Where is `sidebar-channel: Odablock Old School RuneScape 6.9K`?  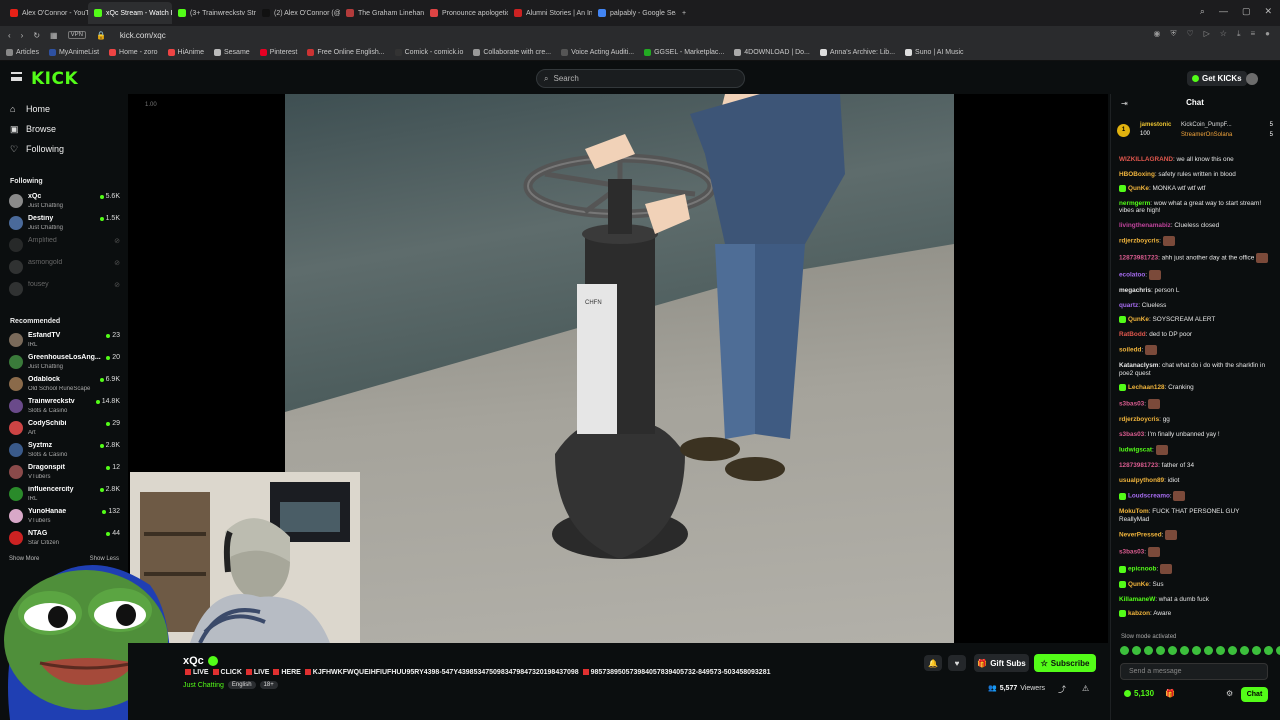
sidebar-channel: Odablock Old School RuneScape 6.9K is located at coordinates (65, 385).